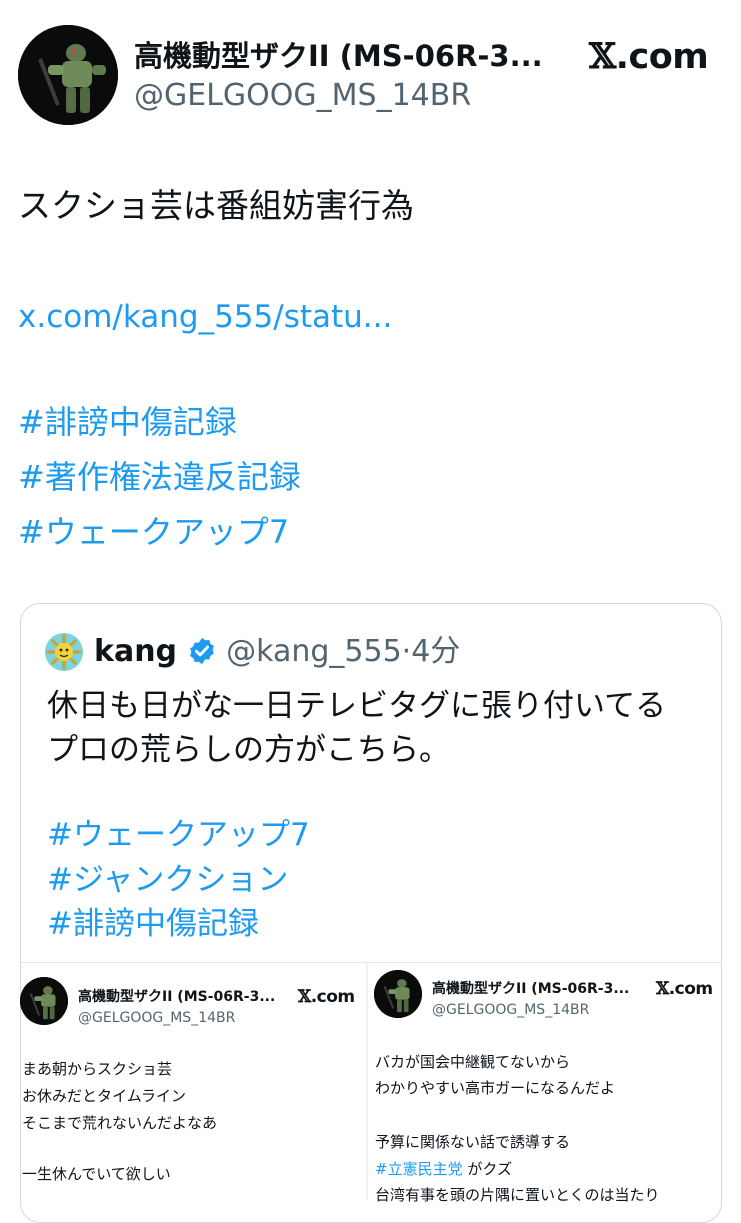  I want to click on screenshot-right-avatar, so click(398, 994).